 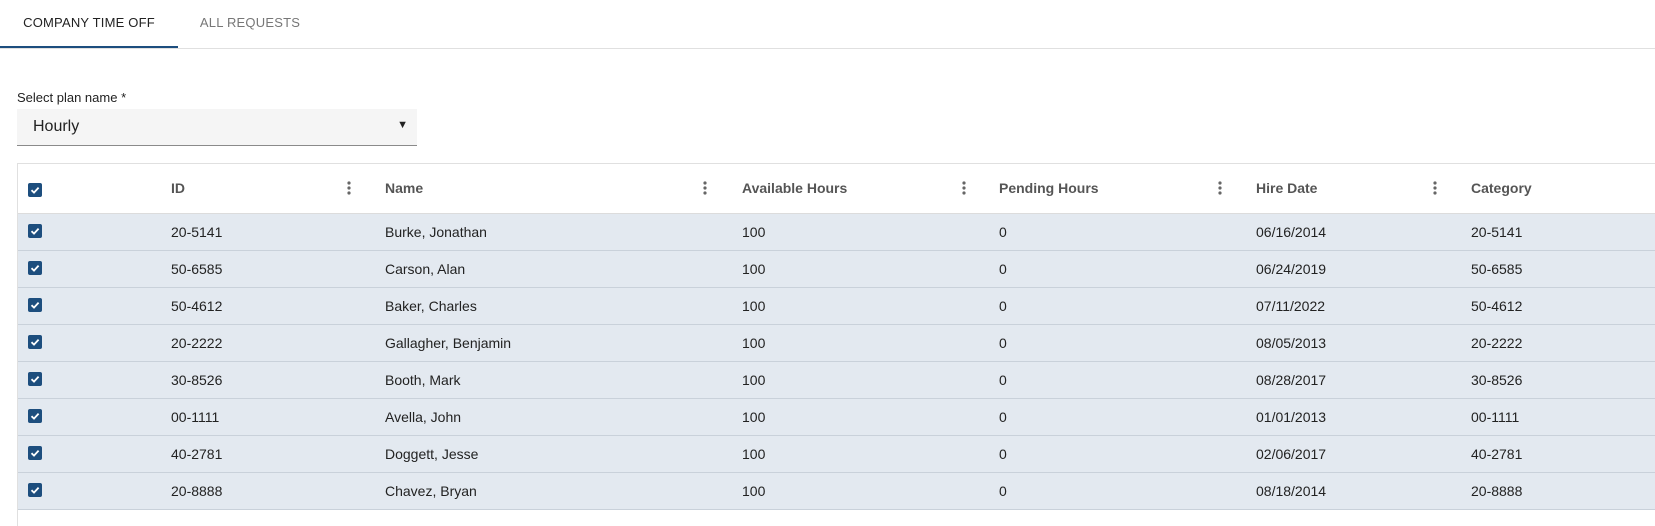 What do you see at coordinates (1049, 188) in the screenshot?
I see `column-header-pending-hours: Pending Hours` at bounding box center [1049, 188].